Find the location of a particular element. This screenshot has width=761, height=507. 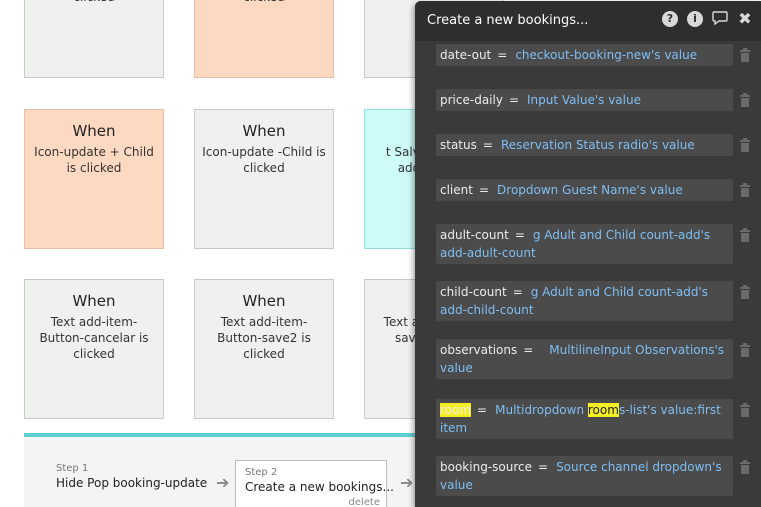

field-client: client = Dropdown Guest Name's value is located at coordinates (593, 190).